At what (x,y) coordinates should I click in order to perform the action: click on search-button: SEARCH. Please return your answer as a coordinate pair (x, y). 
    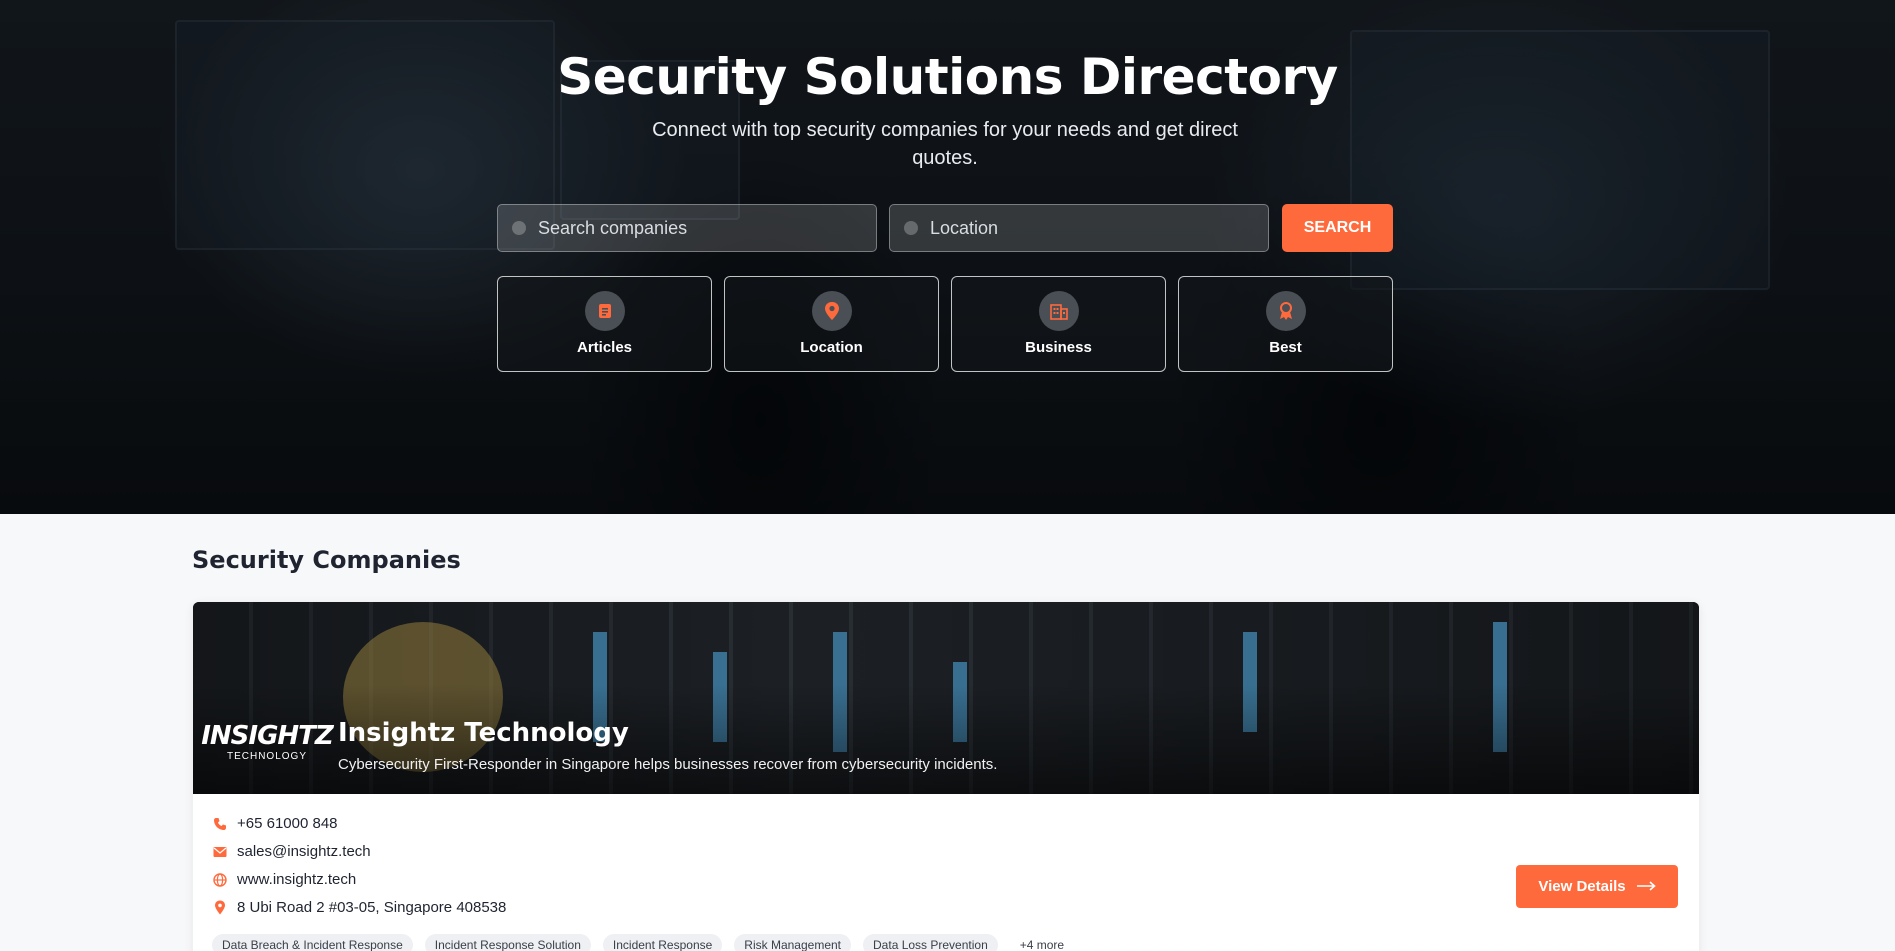
    Looking at the image, I should click on (1337, 228).